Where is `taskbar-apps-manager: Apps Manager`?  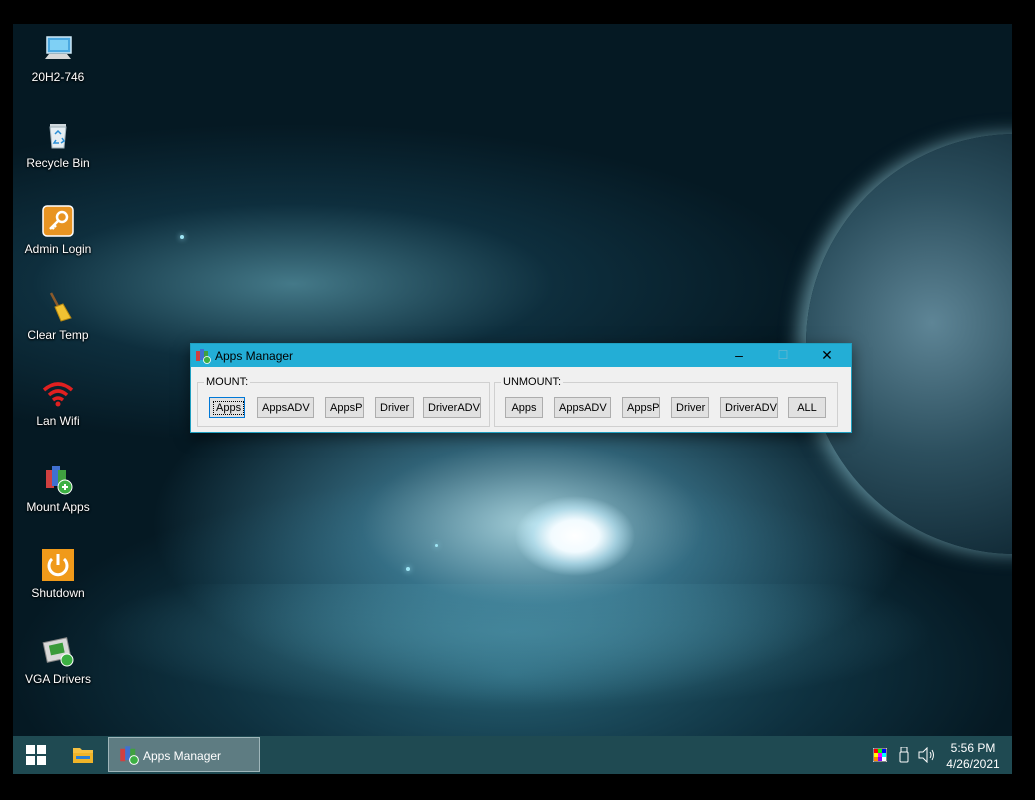 taskbar-apps-manager: Apps Manager is located at coordinates (184, 754).